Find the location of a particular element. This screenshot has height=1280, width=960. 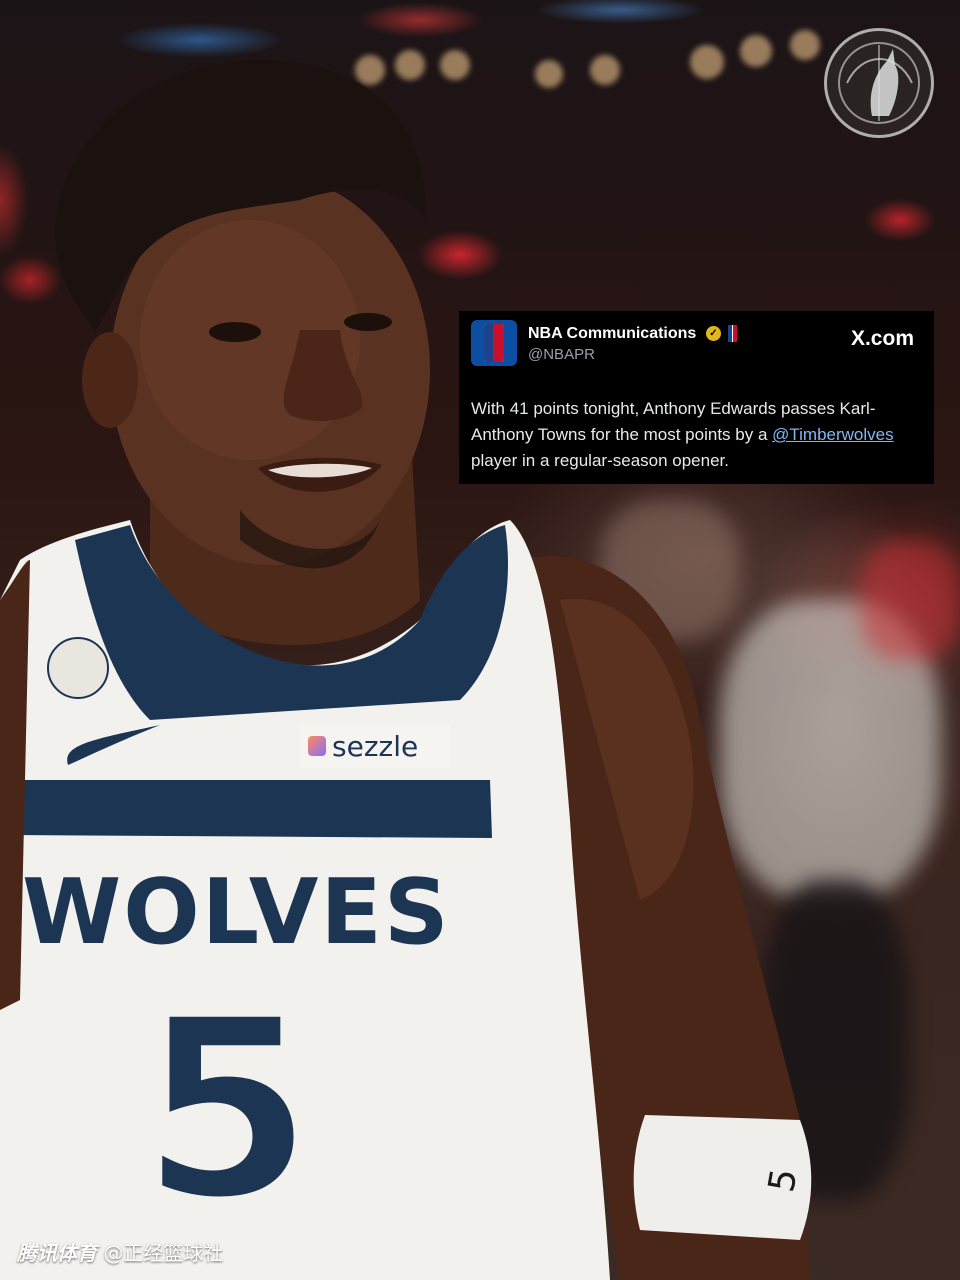

verified-badge-icon: ✓ is located at coordinates (713, 333).